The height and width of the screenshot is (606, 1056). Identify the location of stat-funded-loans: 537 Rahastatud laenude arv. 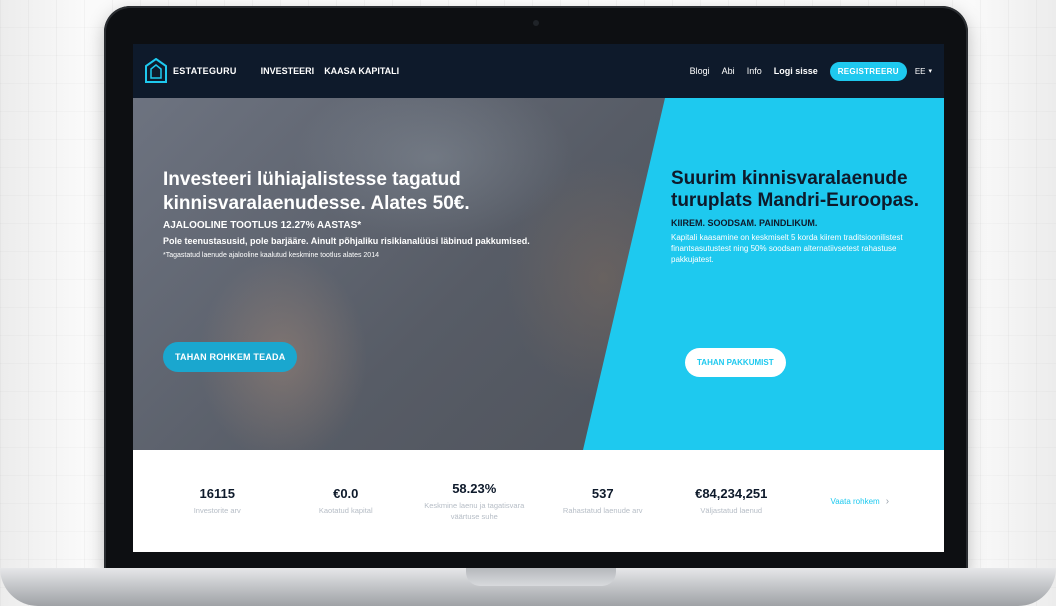
(603, 501).